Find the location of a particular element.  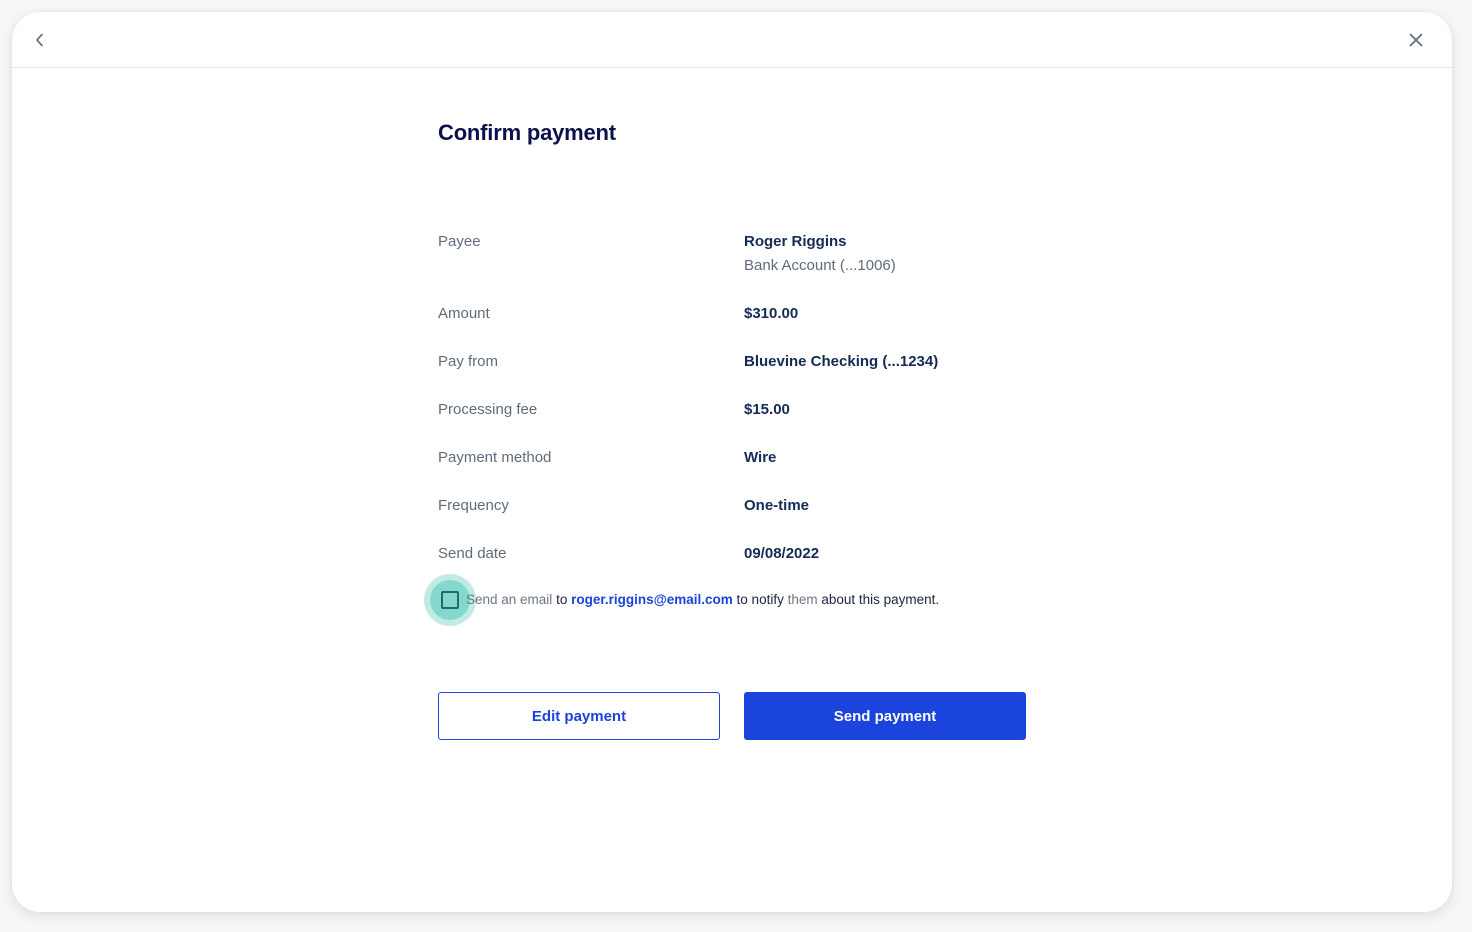

chevron-left-icon is located at coordinates (39, 40).